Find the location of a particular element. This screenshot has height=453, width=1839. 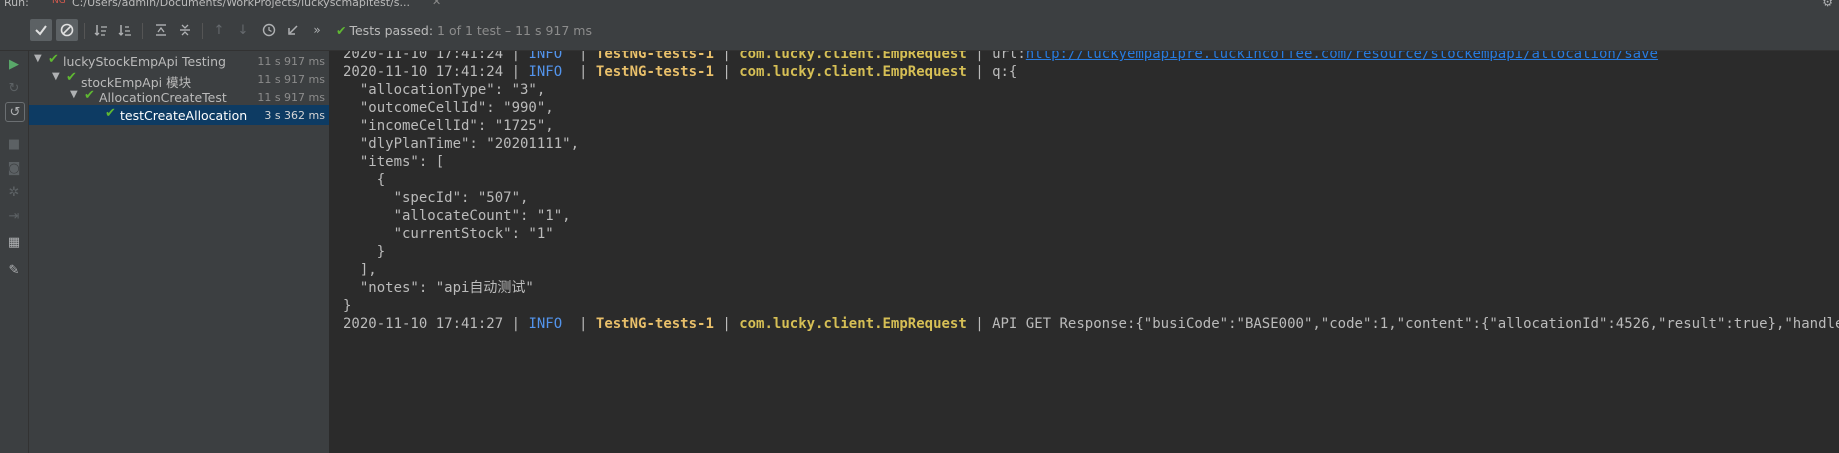

sort-alpha-icon is located at coordinates (100, 30).